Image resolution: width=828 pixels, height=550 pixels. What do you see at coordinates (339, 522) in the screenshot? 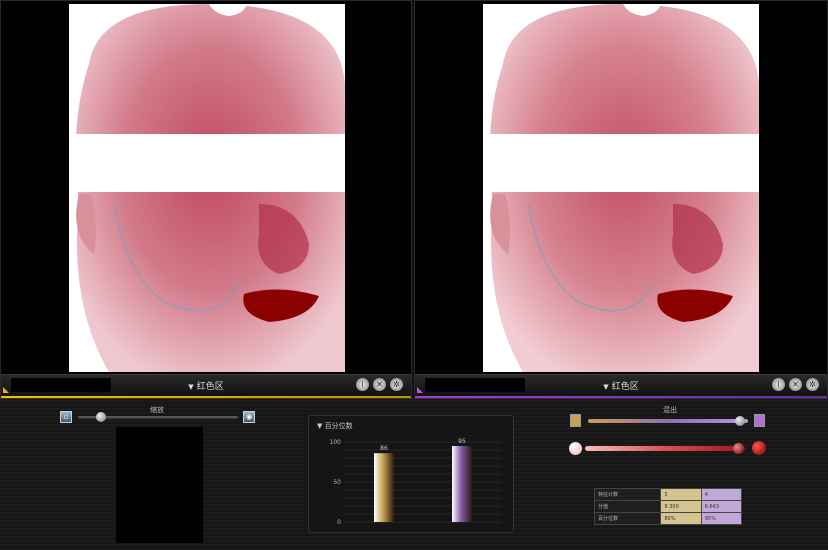
I see `y-tick-label: 0` at bounding box center [339, 522].